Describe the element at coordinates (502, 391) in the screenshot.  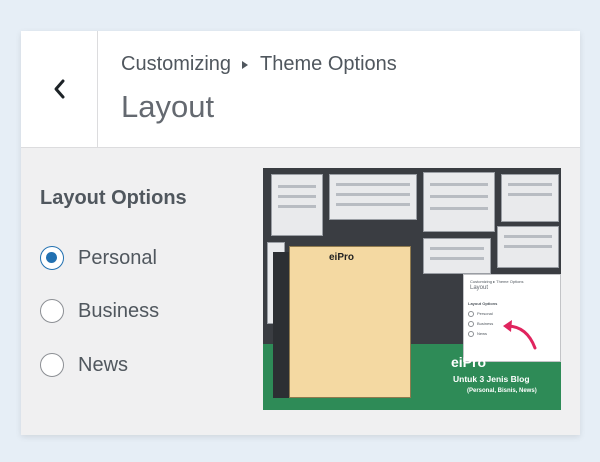
I see `promo-tagline-sub: (Personal, Bisnis, News)` at that location.